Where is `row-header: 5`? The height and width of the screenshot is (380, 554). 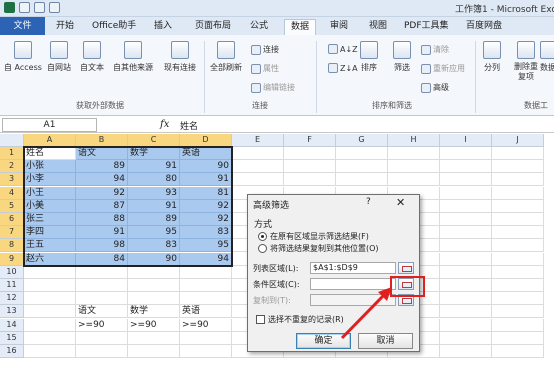
row-header: 5 is located at coordinates (12, 206).